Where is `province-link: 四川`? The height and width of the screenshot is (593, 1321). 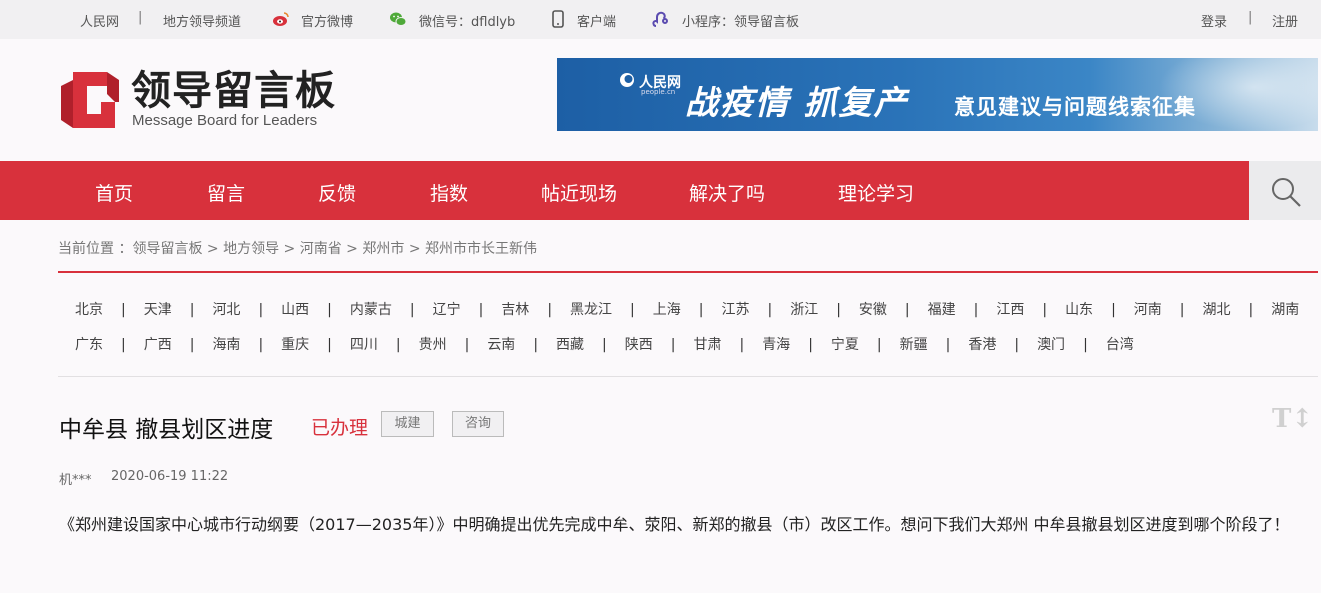 province-link: 四川 is located at coordinates (364, 345).